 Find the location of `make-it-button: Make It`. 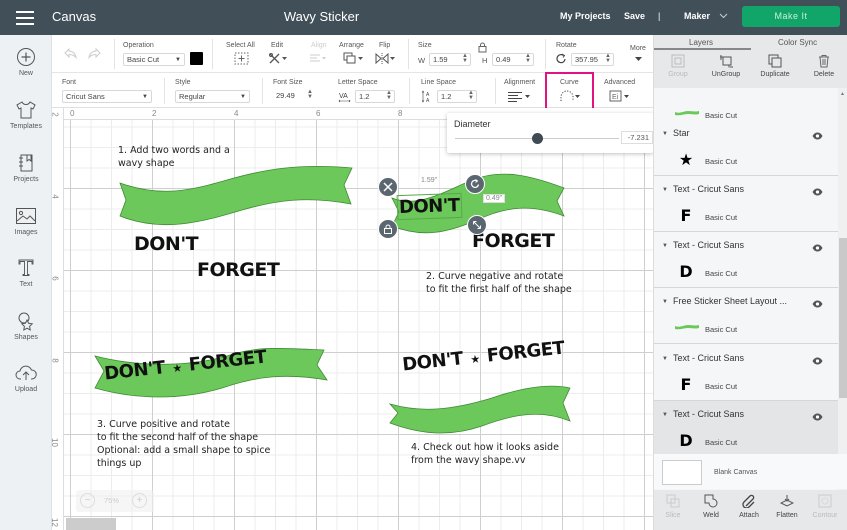

make-it-button: Make It is located at coordinates (791, 16).